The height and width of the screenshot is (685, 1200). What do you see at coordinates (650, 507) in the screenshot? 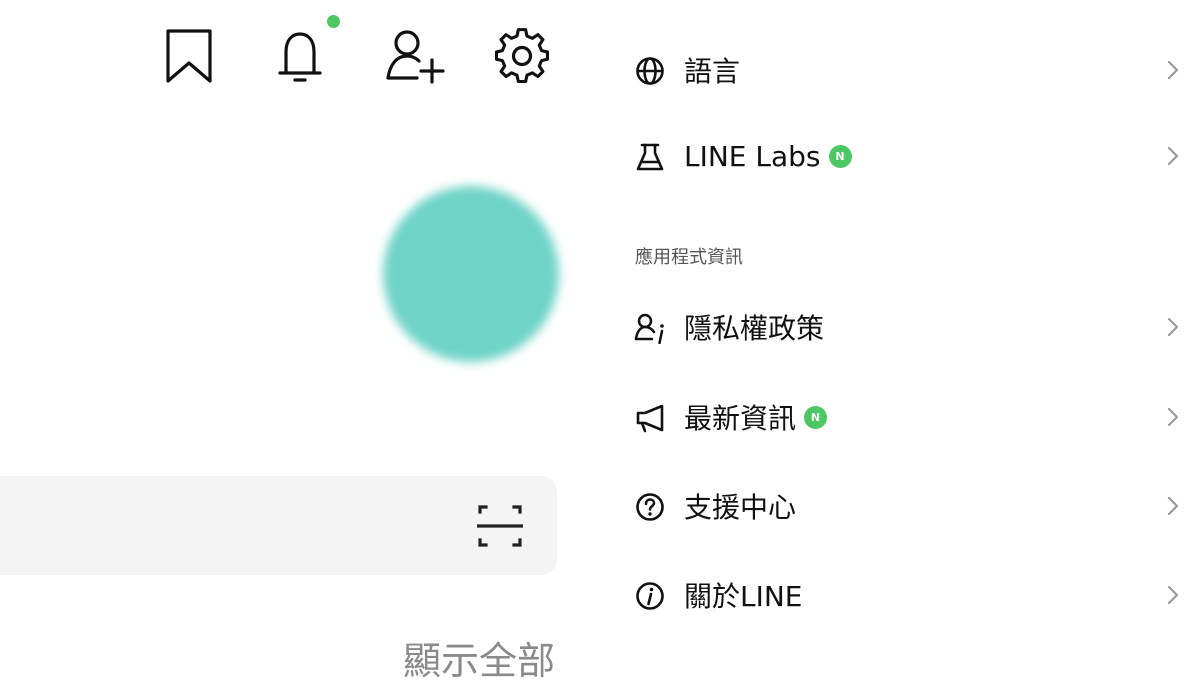
I see `help-icon` at bounding box center [650, 507].